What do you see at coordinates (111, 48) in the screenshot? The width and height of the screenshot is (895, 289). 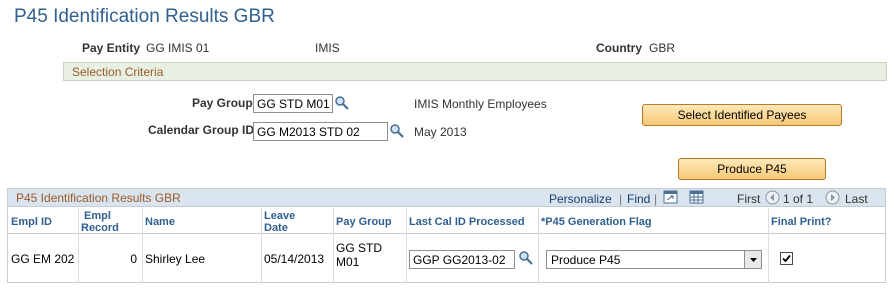 I see `pay-entity-label: Pay Entity` at bounding box center [111, 48].